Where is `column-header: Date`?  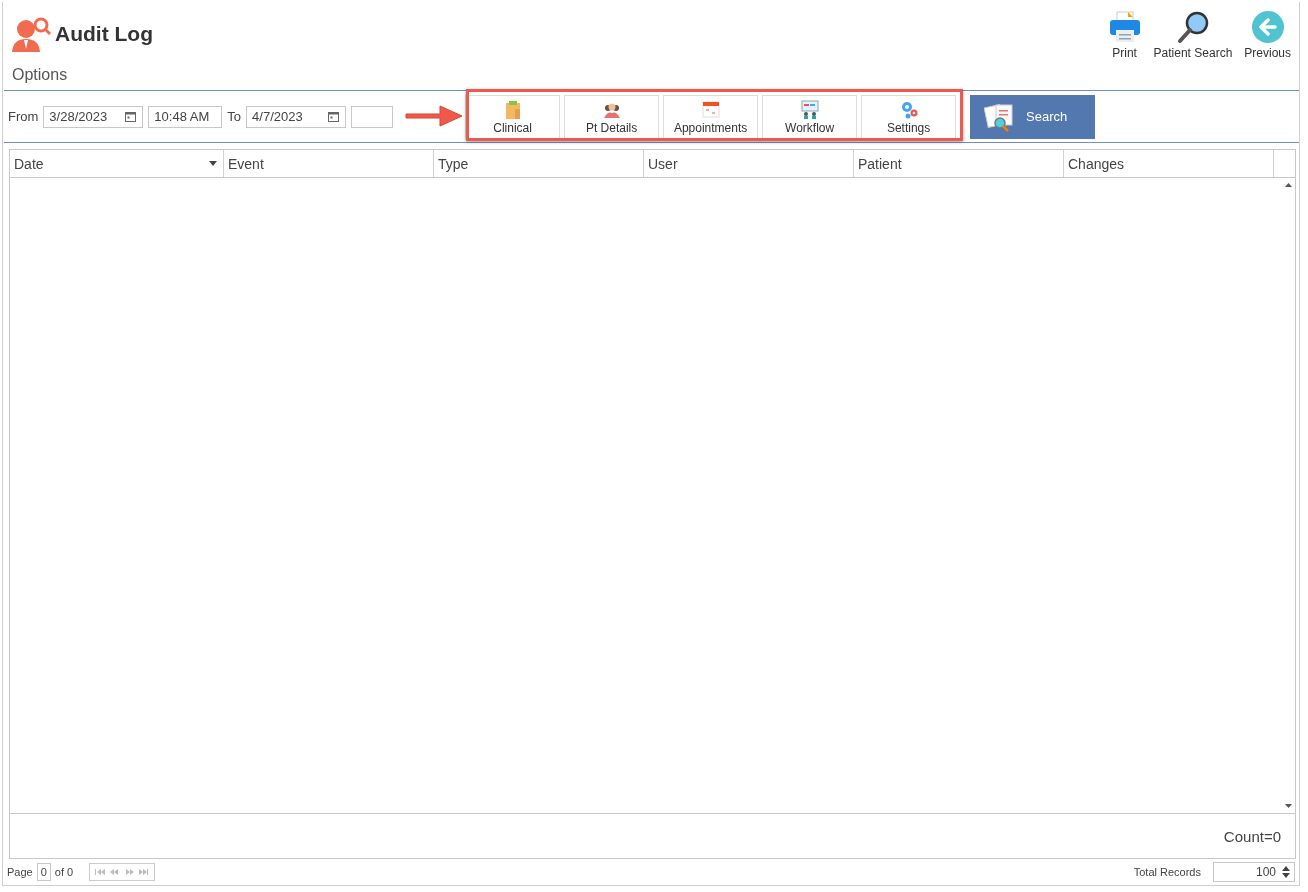 column-header: Date is located at coordinates (117, 164).